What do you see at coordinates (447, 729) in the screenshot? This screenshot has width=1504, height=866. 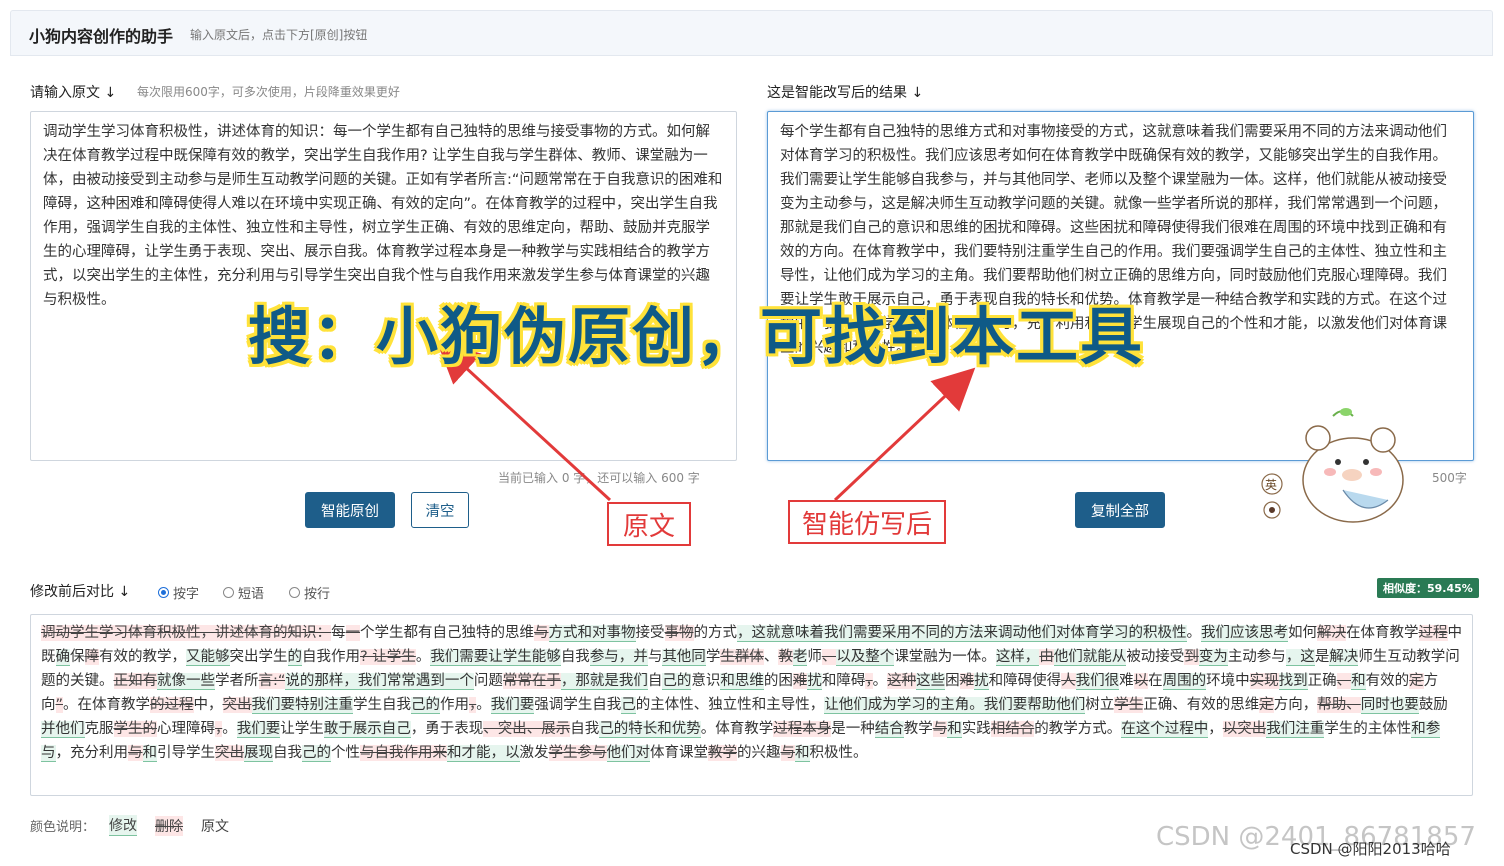 I see `diff-original: ，勇于表现` at bounding box center [447, 729].